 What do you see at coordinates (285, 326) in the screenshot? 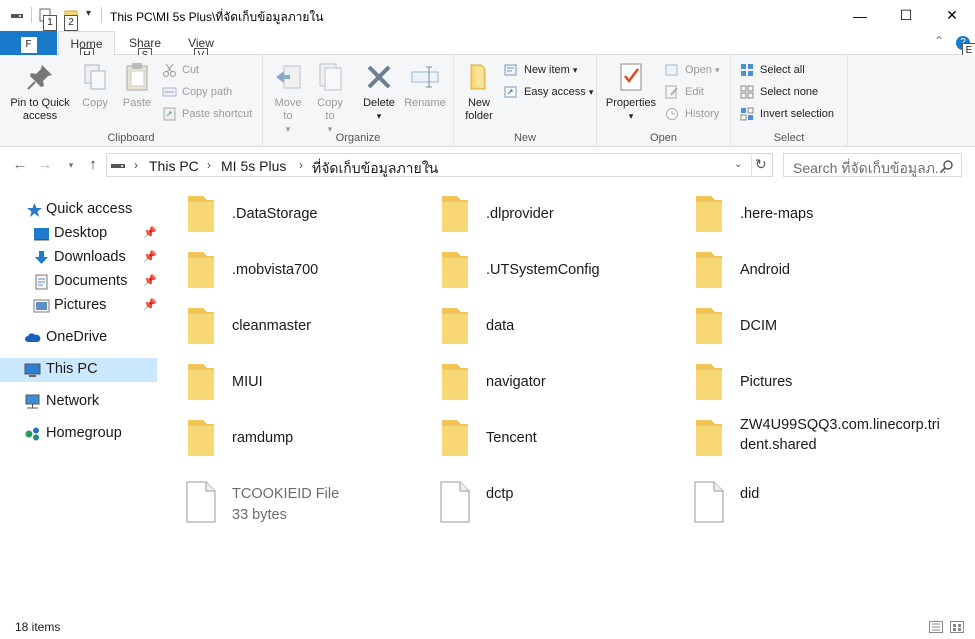
I see `folder-item: cleanmaster` at bounding box center [285, 326].